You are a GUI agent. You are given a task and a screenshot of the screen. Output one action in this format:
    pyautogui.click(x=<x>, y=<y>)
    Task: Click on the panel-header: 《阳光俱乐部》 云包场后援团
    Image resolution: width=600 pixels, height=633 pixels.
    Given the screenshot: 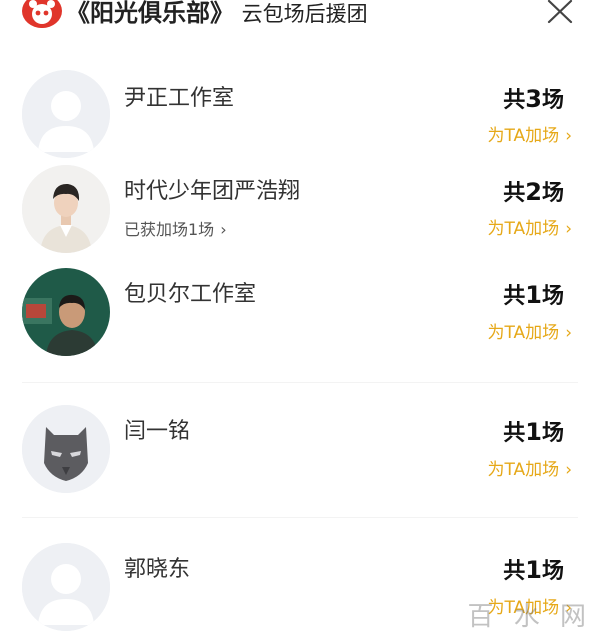 What is the action you would take?
    pyautogui.click(x=300, y=20)
    